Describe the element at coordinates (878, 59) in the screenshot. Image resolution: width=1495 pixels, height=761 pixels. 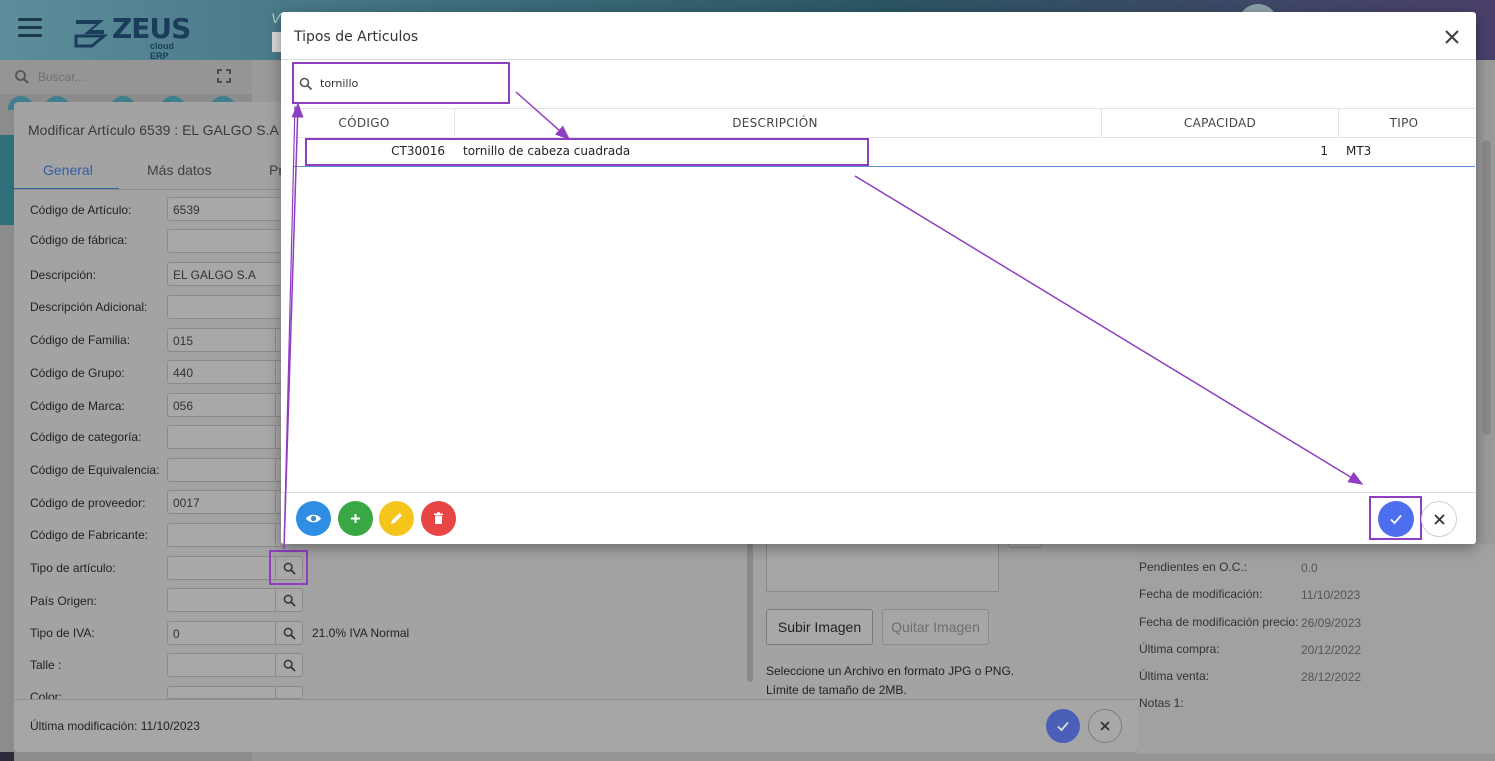
I see `dialog-header-divider` at that location.